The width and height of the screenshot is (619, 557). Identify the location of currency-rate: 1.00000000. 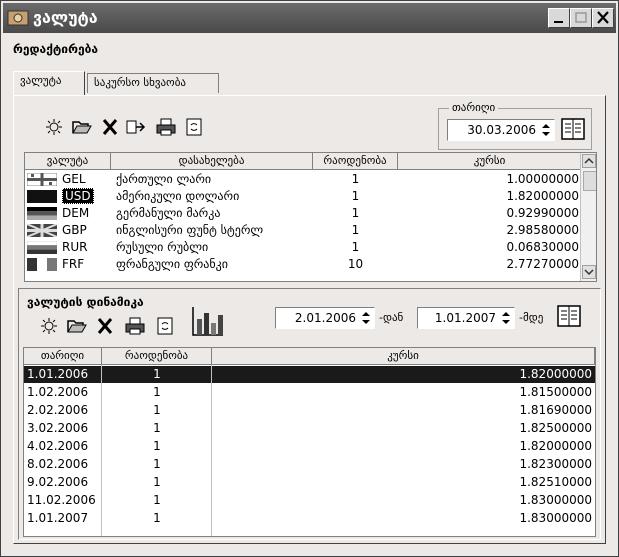
(542, 179).